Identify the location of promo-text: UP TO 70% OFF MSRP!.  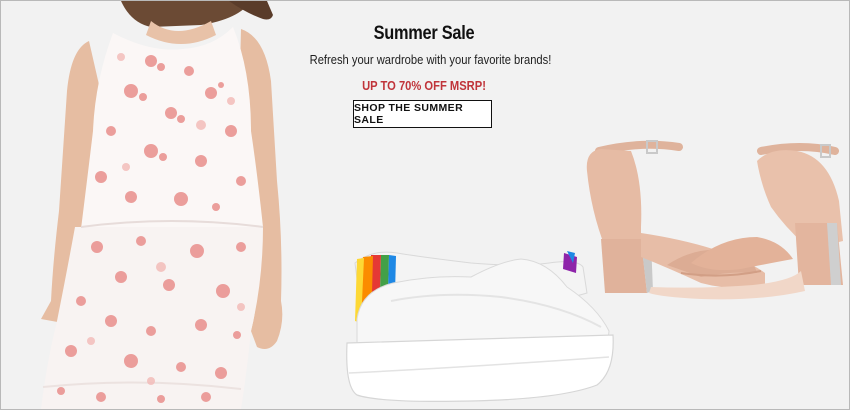
(424, 85).